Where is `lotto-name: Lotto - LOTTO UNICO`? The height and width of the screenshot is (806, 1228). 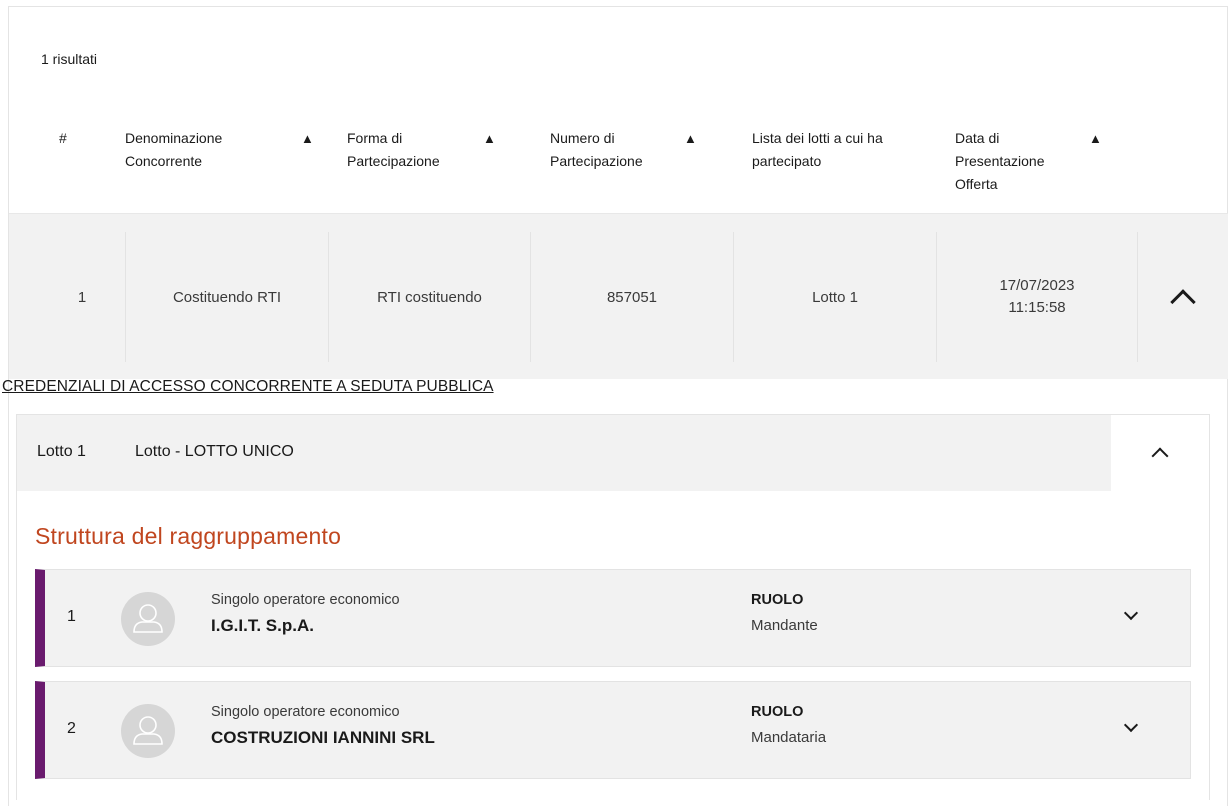
lotto-name: Lotto - LOTTO UNICO is located at coordinates (214, 451).